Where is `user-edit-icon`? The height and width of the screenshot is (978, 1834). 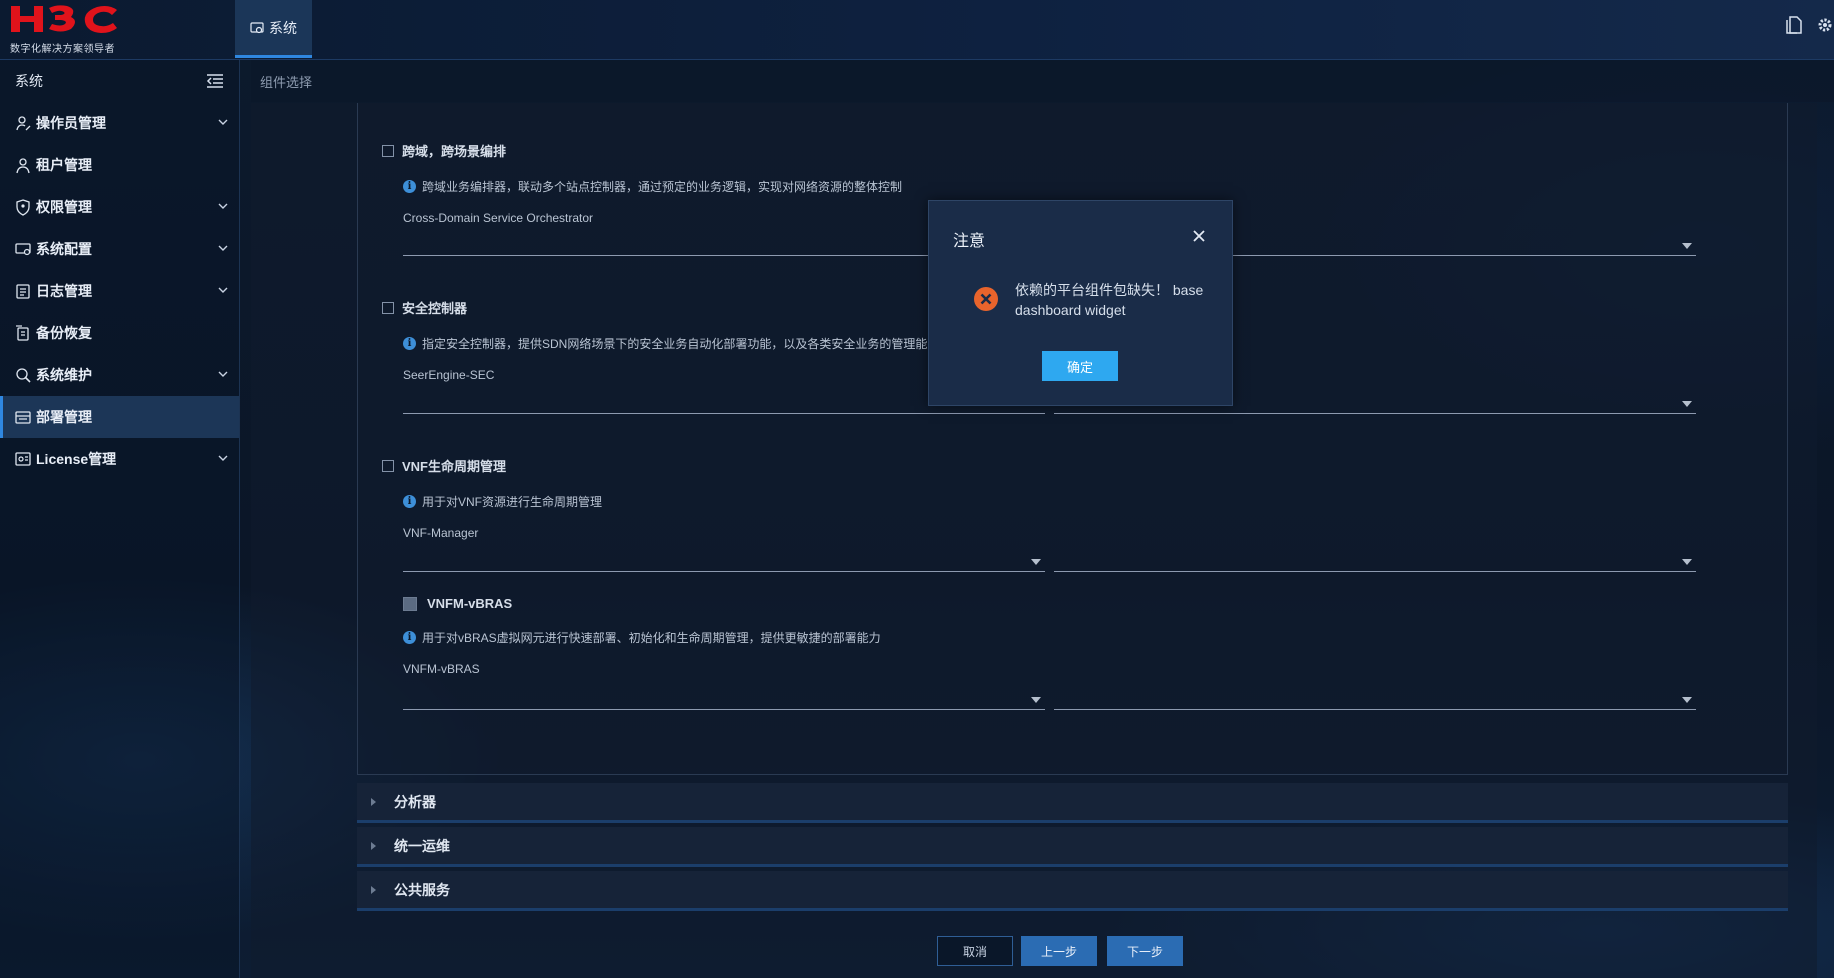 user-edit-icon is located at coordinates (23, 123).